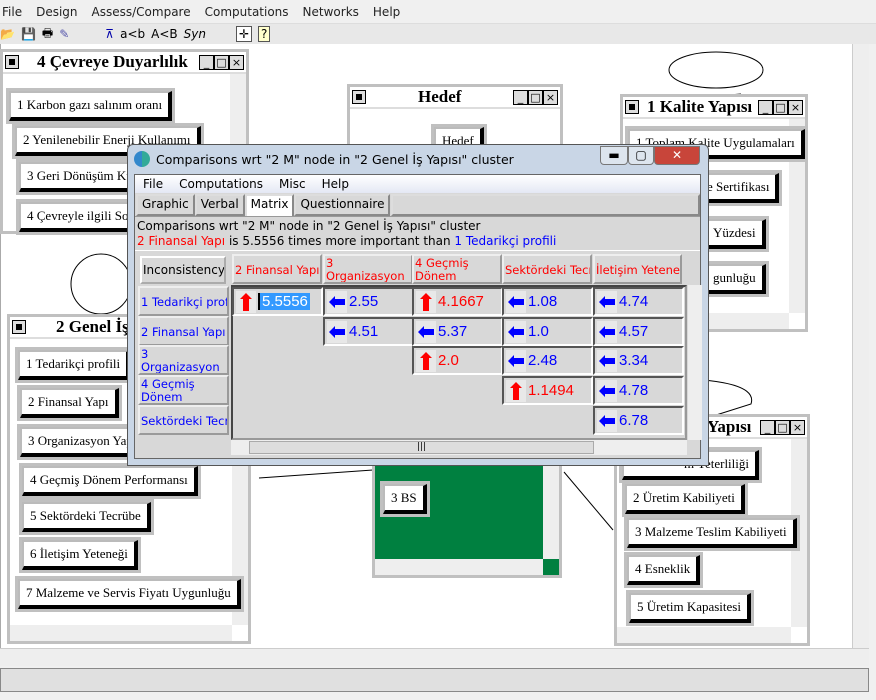 This screenshot has height=700, width=876. I want to click on comparison-cell: 6.78, so click(638, 420).